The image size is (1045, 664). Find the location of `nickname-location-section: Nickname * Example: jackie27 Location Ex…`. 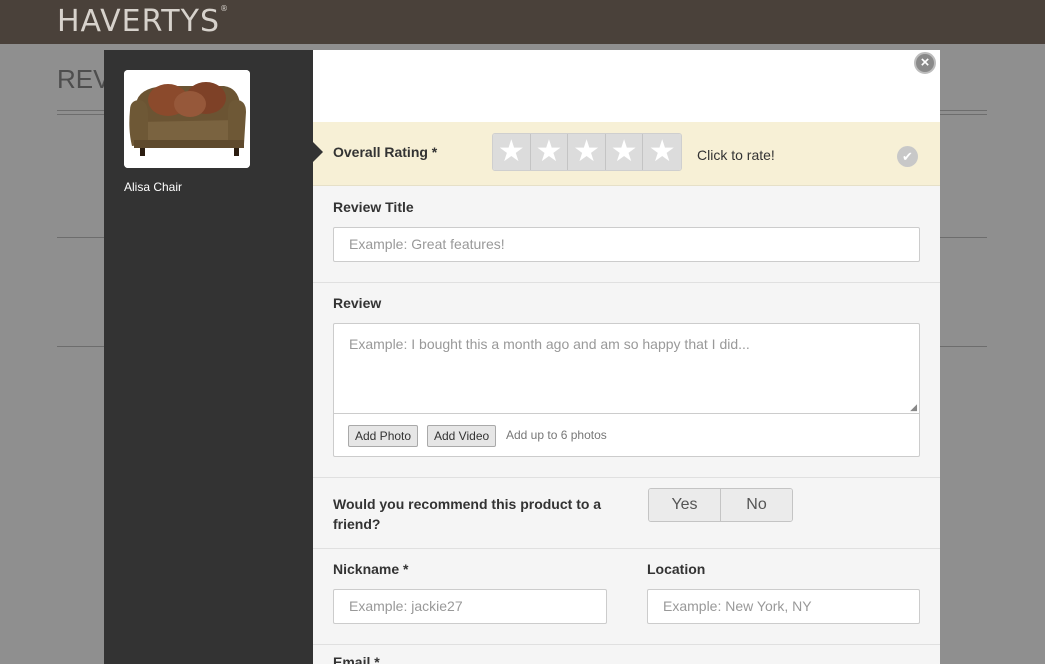

nickname-location-section: Nickname * Example: jackie27 Location Ex… is located at coordinates (626, 597).